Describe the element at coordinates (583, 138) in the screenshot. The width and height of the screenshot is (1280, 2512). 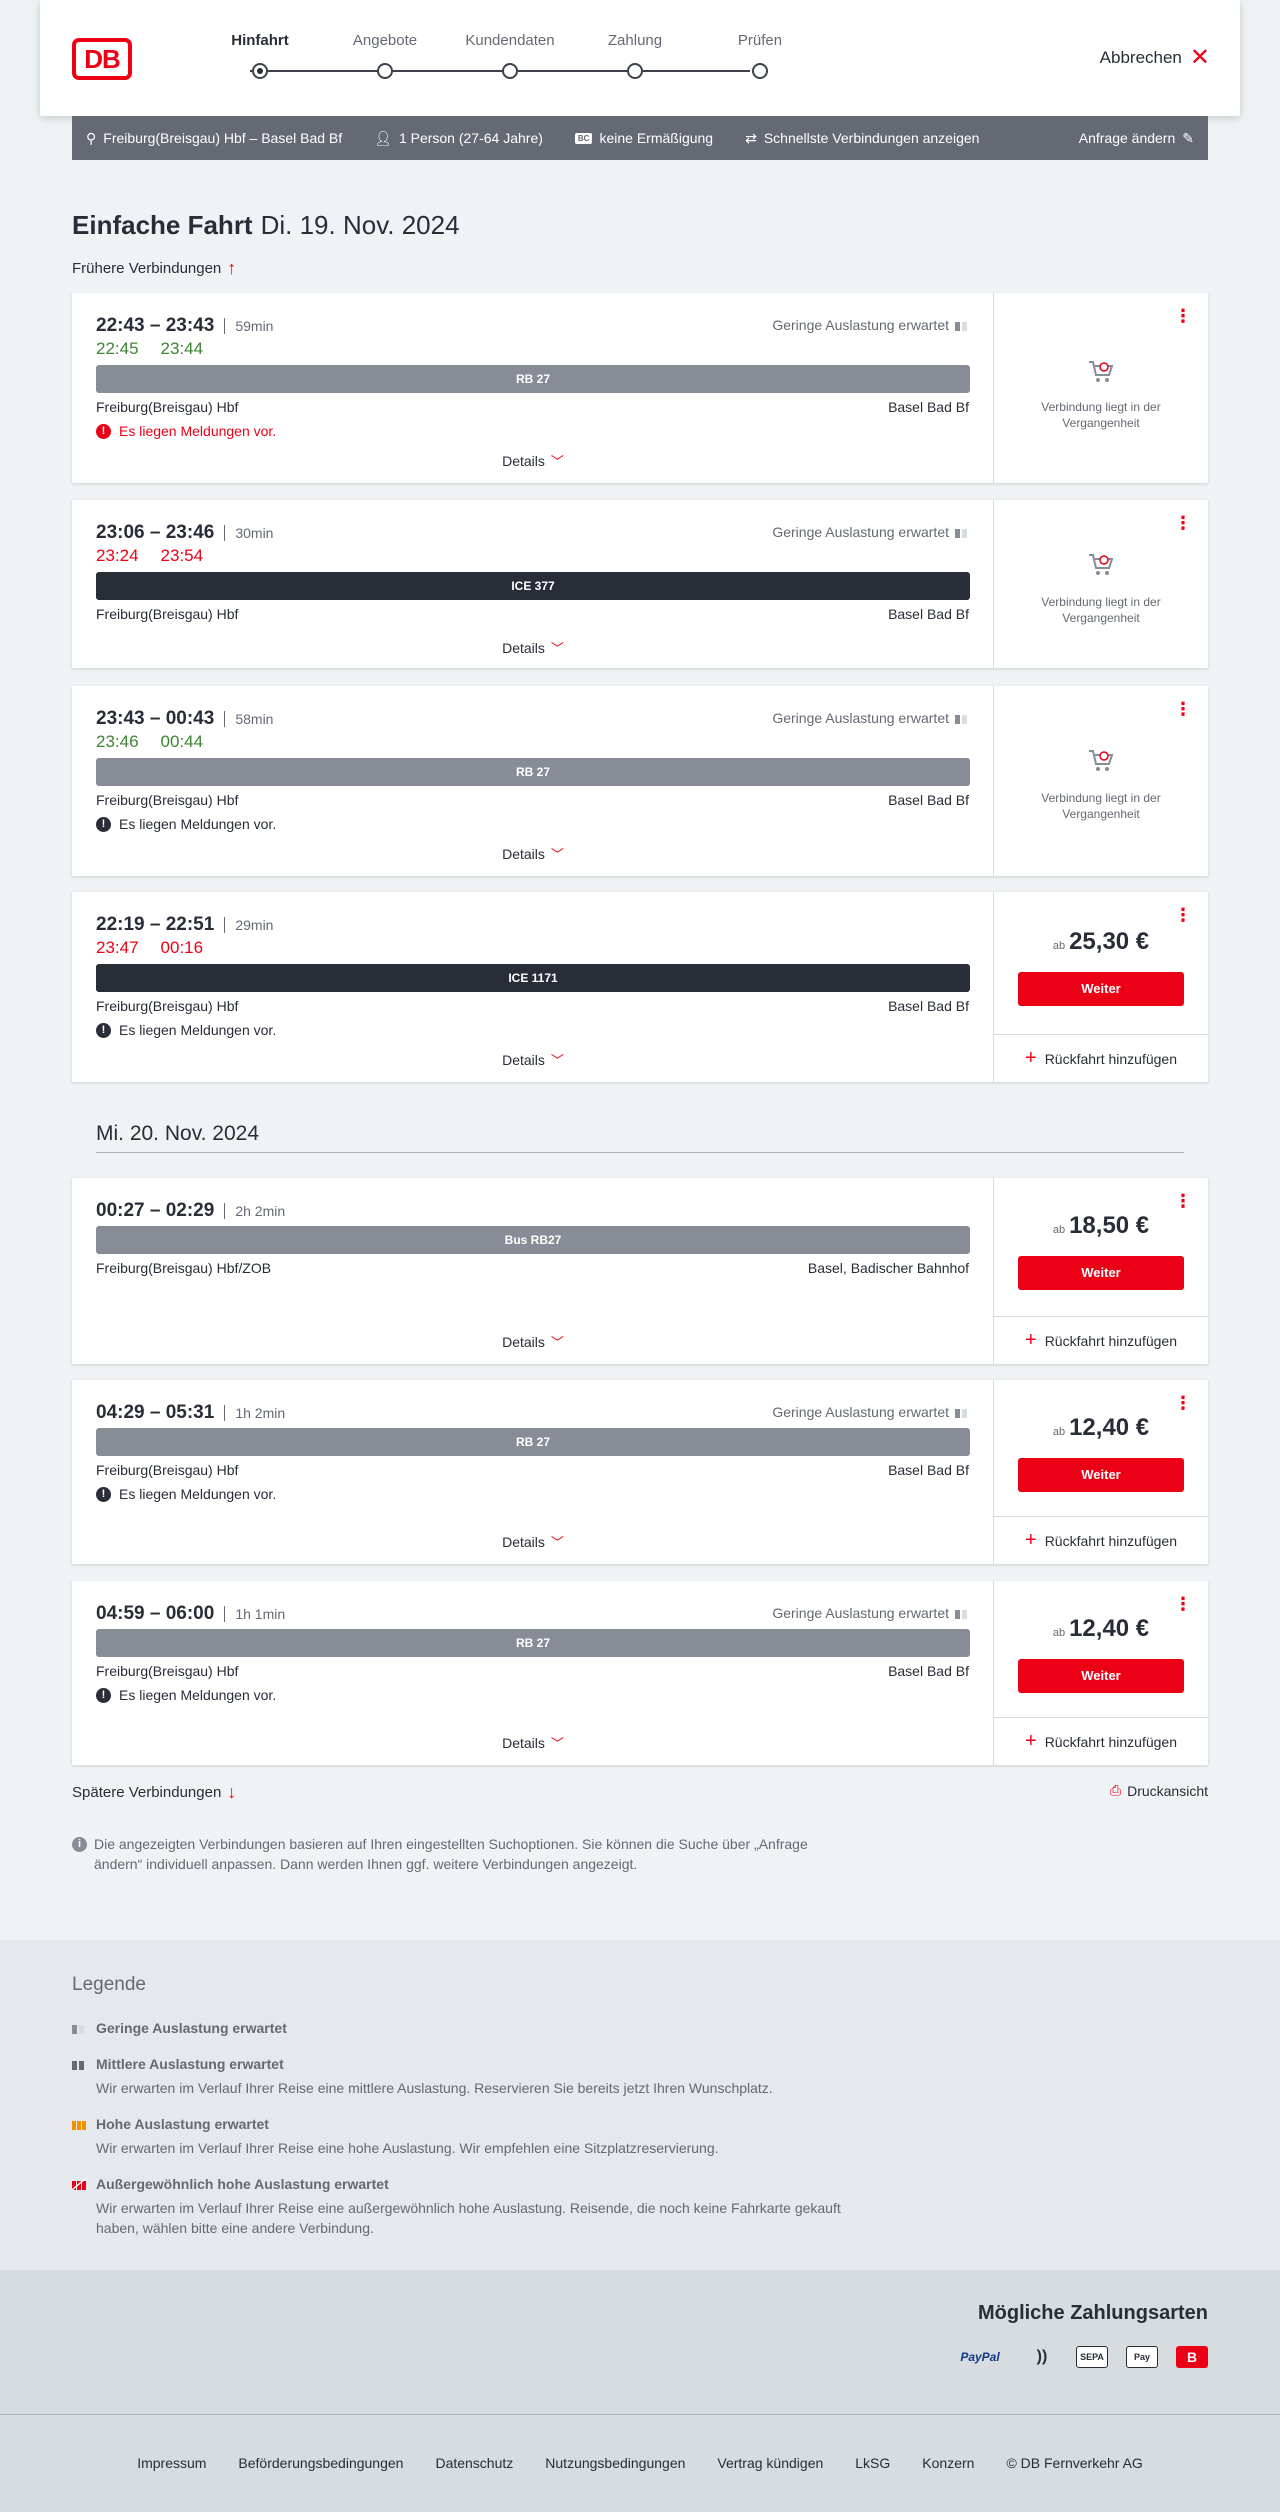
I see `bahncard-icon: BC` at that location.